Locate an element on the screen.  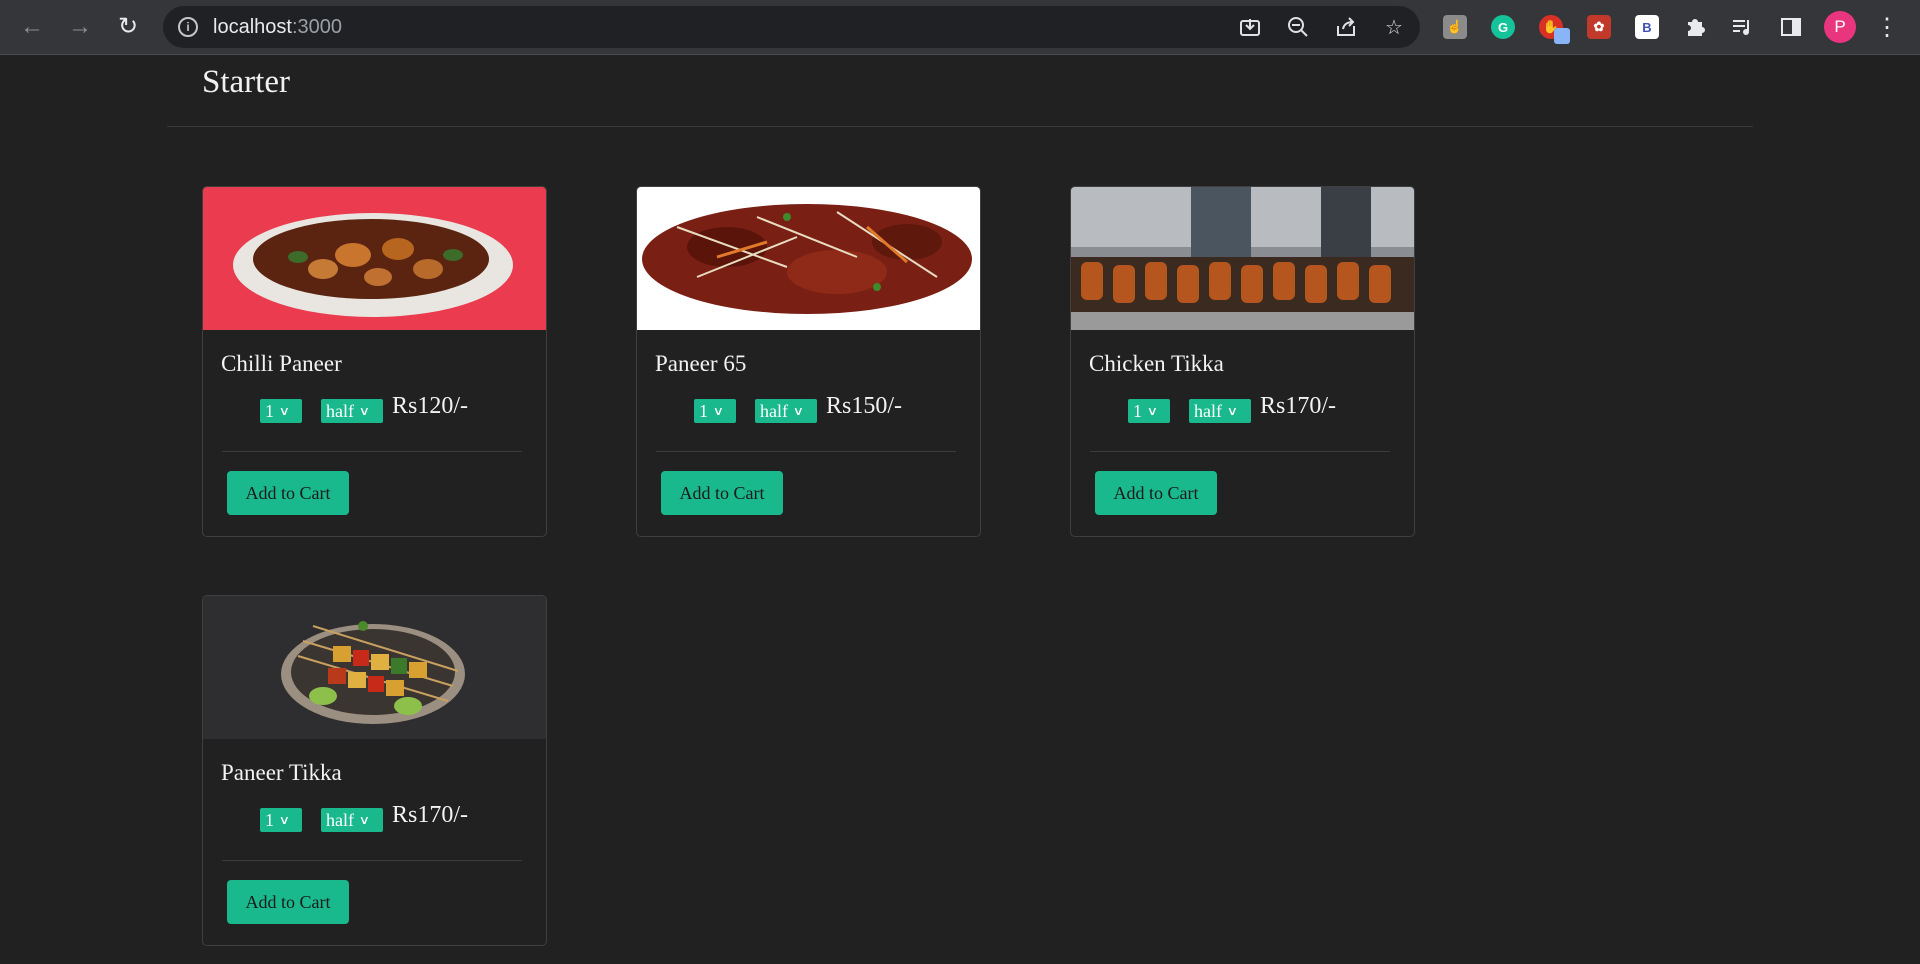
price-label: Rs150/- is located at coordinates (864, 406).